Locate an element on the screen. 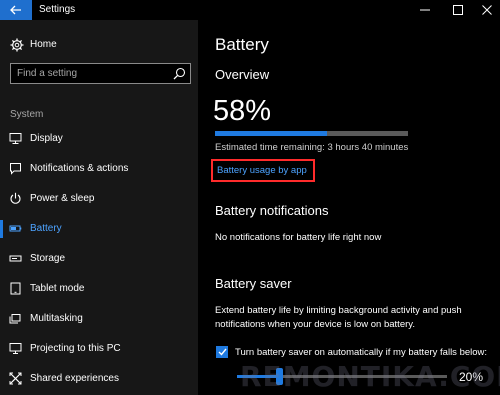 The width and height of the screenshot is (500, 395). sidebar-item-label: Storage is located at coordinates (48, 258).